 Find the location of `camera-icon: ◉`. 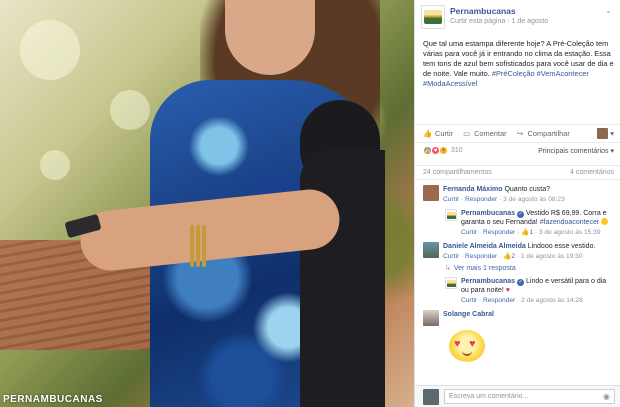

camera-icon: ◉ is located at coordinates (606, 396).